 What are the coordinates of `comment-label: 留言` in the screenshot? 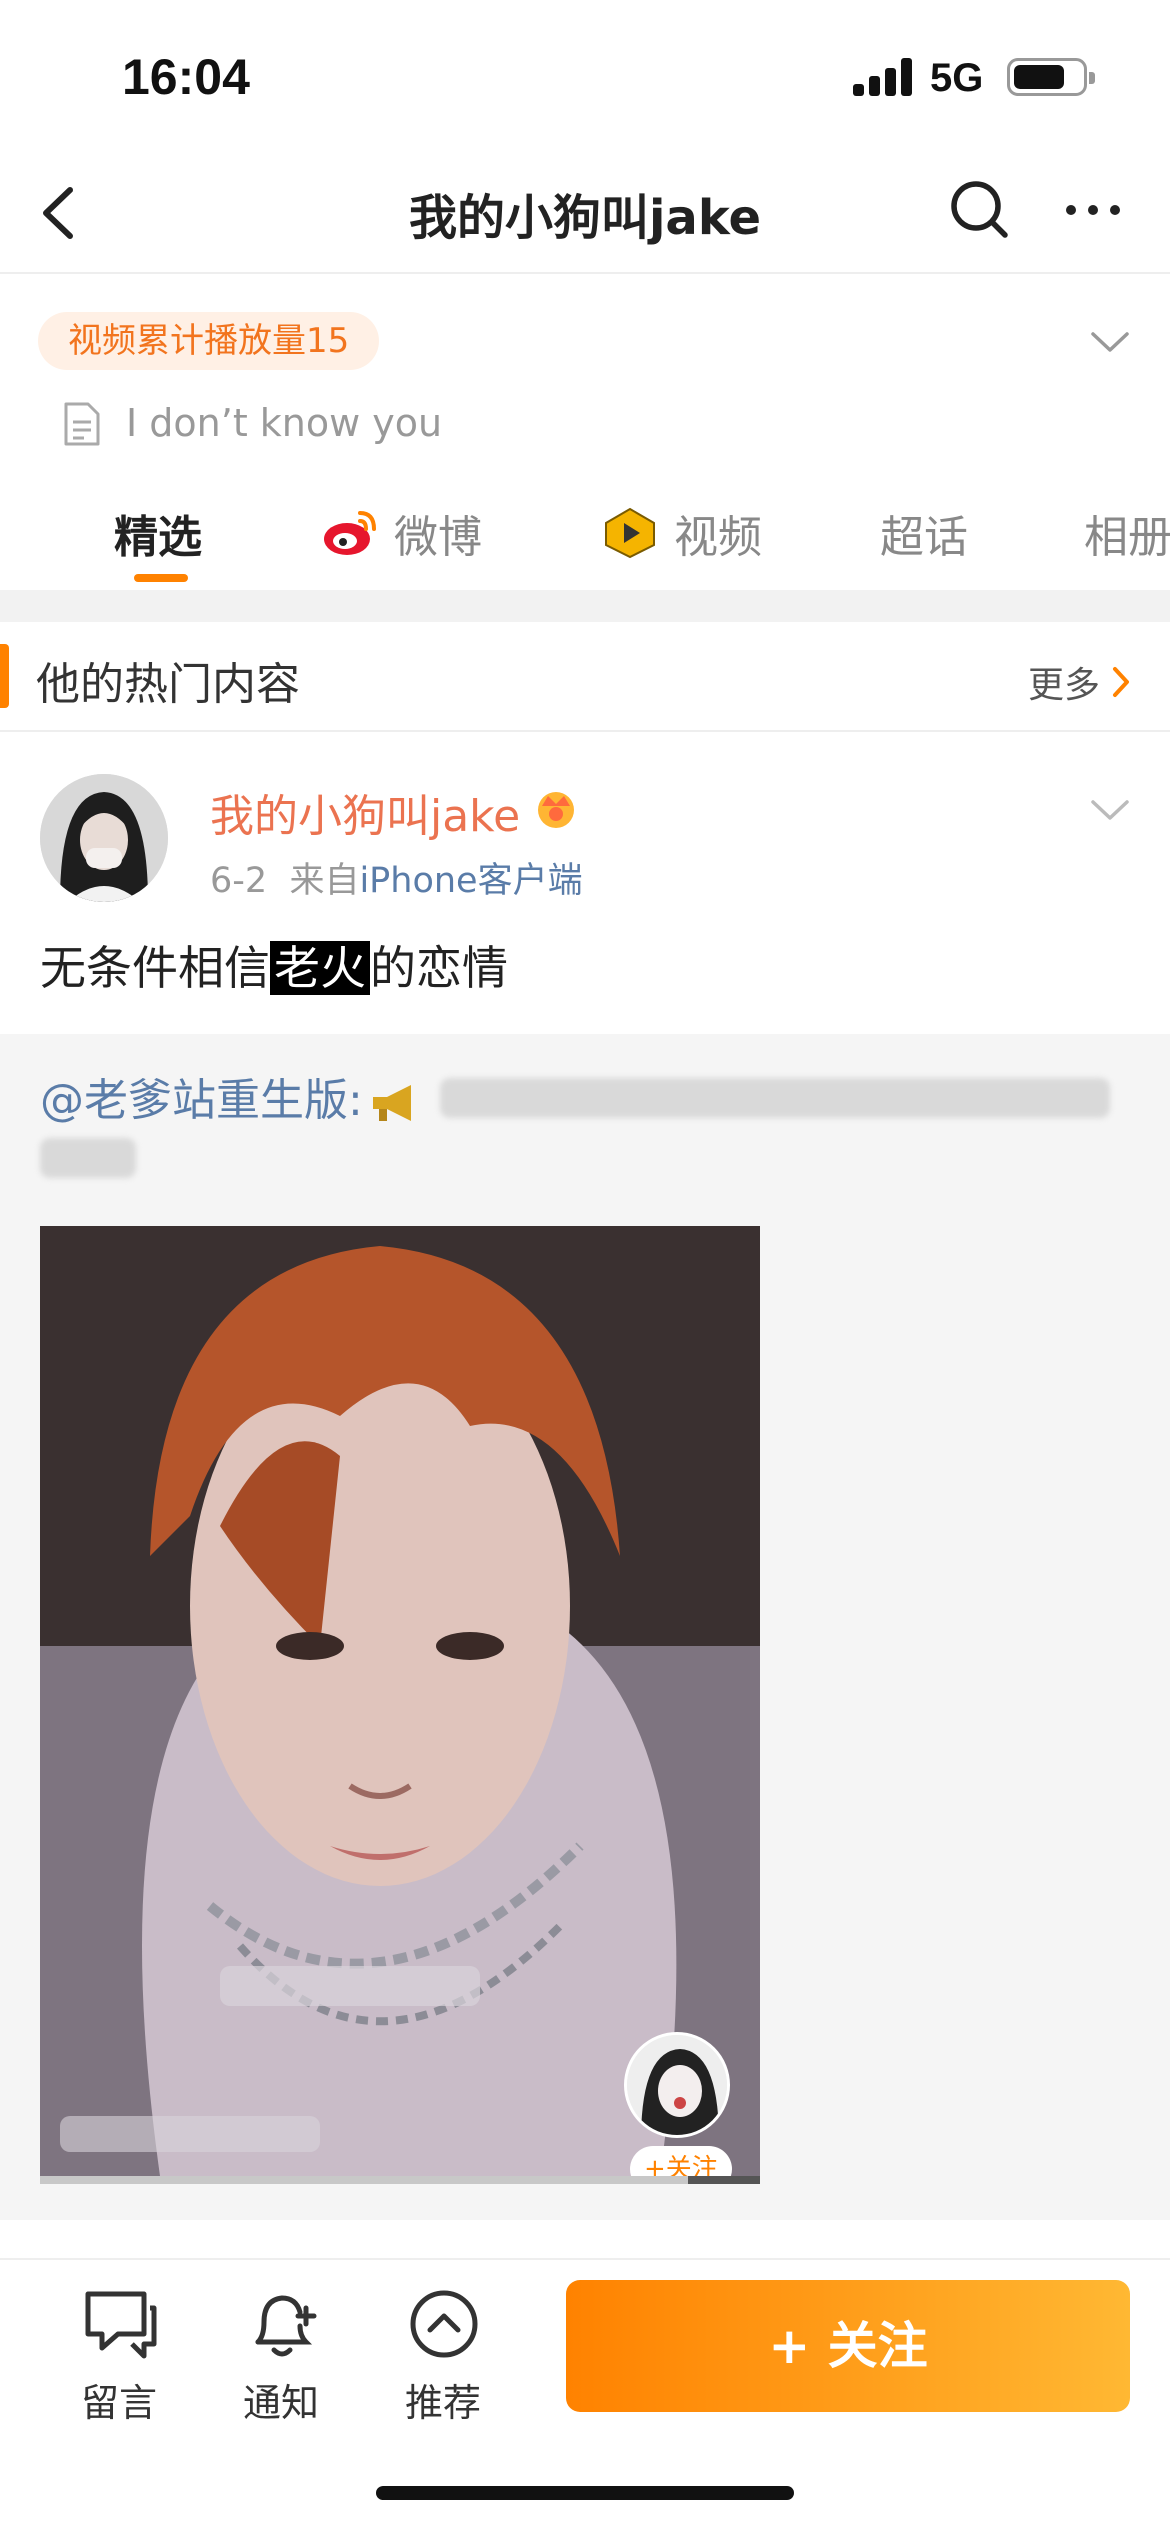 It's located at (118, 2403).